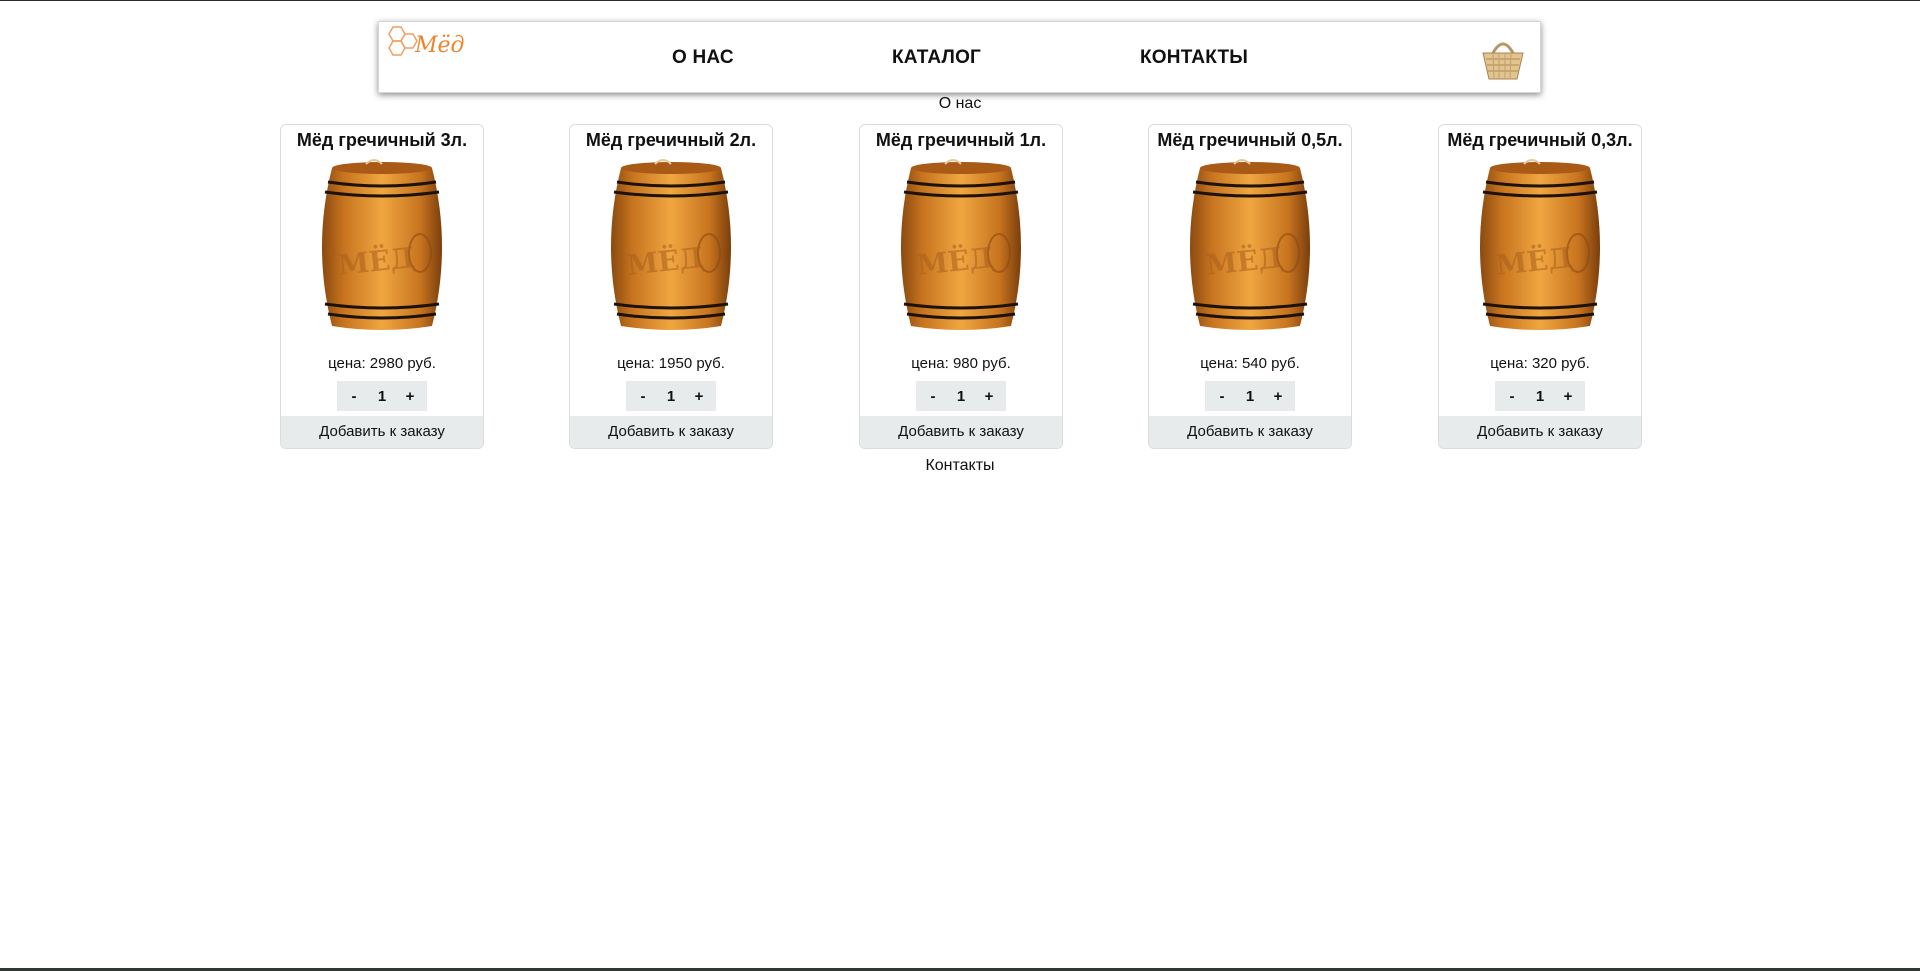 This screenshot has height=971, width=1920. What do you see at coordinates (671, 140) in the screenshot?
I see `product-title: Мёд гречичный 2л.` at bounding box center [671, 140].